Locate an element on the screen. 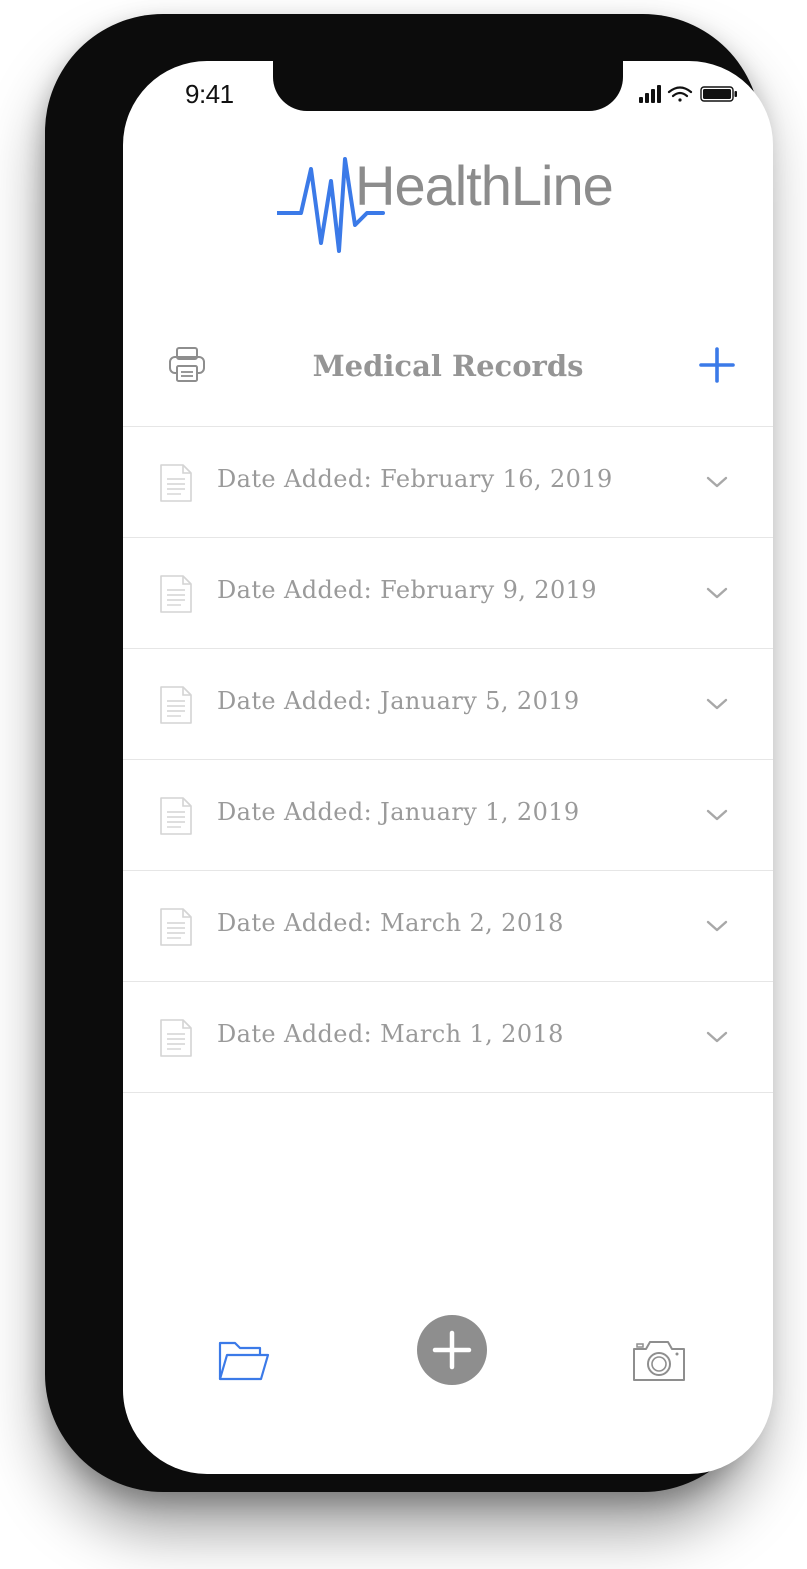 This screenshot has height=1569, width=807. records-header: Medical Records is located at coordinates (448, 378).